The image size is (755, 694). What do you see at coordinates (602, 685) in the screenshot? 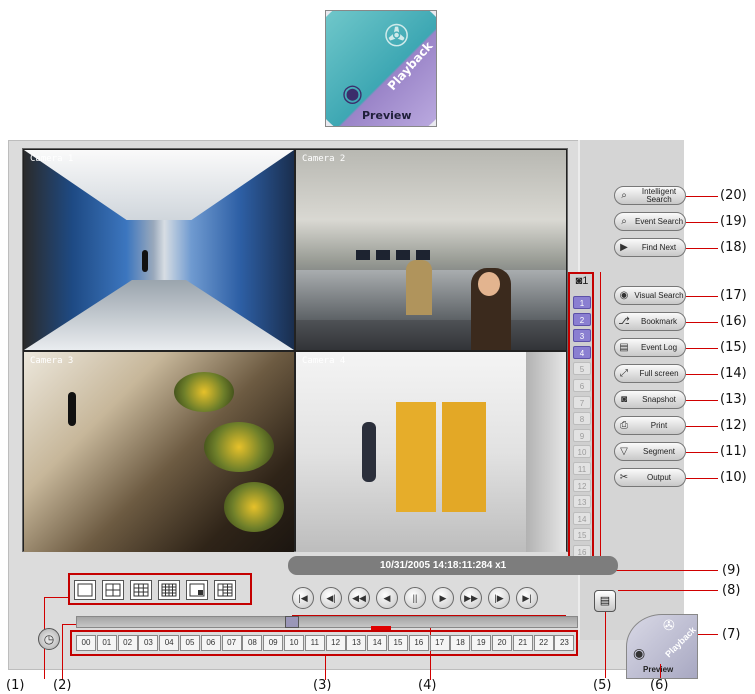
I see `callout-5: (5)` at bounding box center [602, 685].